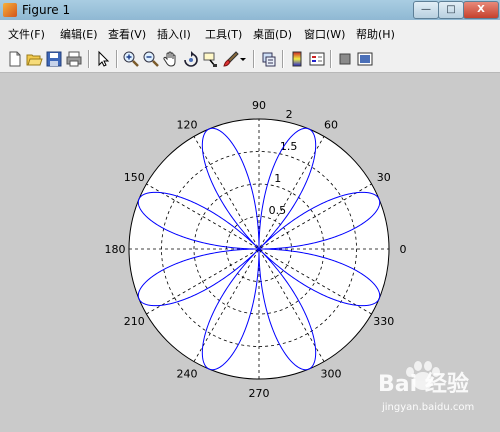 This screenshot has width=500, height=432. I want to click on menu-edit: 编辑(E), so click(79, 34).